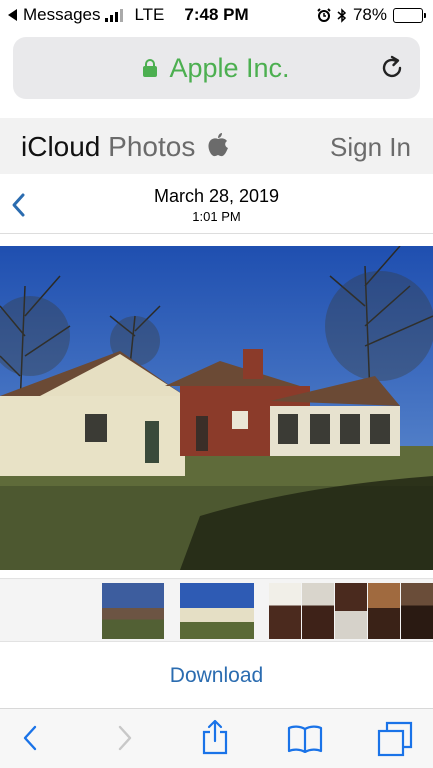 The height and width of the screenshot is (768, 433). Describe the element at coordinates (216, 676) in the screenshot. I see `download-button: Download` at that location.